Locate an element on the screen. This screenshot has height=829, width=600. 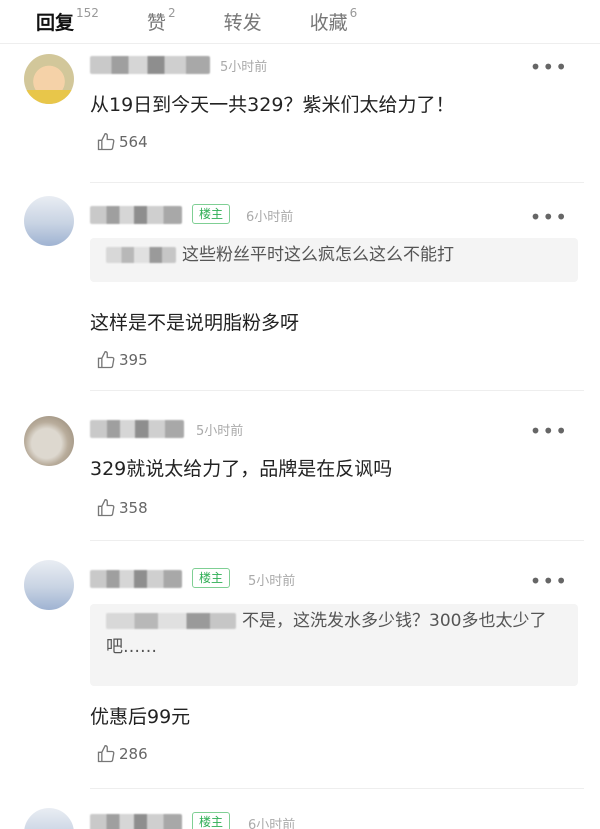
tab-reposts: 转发 is located at coordinates (243, 21).